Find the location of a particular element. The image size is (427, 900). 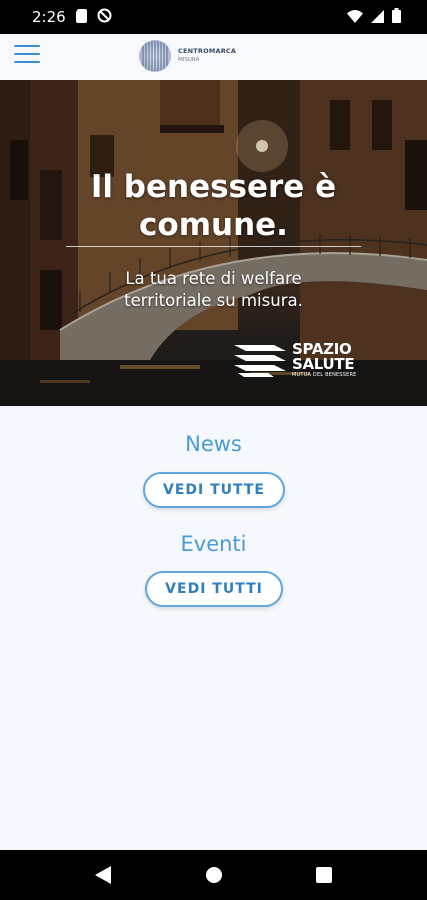

back-icon is located at coordinates (103, 875).